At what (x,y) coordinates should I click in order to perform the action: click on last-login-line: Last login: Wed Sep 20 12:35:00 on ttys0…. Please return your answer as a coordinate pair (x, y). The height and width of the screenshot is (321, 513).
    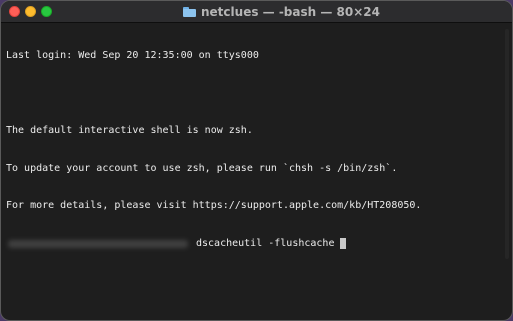
    Looking at the image, I should click on (132, 55).